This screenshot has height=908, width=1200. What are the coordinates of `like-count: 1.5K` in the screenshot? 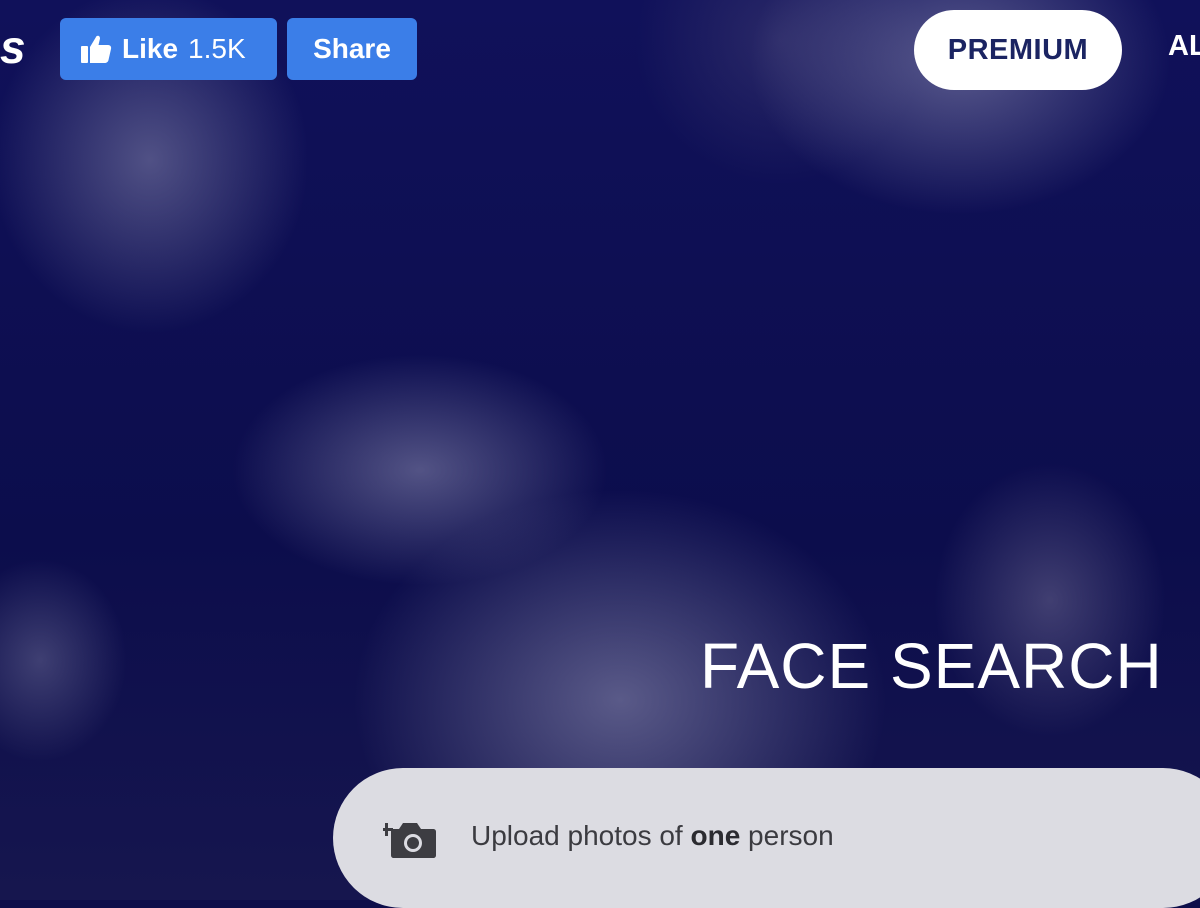 It's located at (217, 48).